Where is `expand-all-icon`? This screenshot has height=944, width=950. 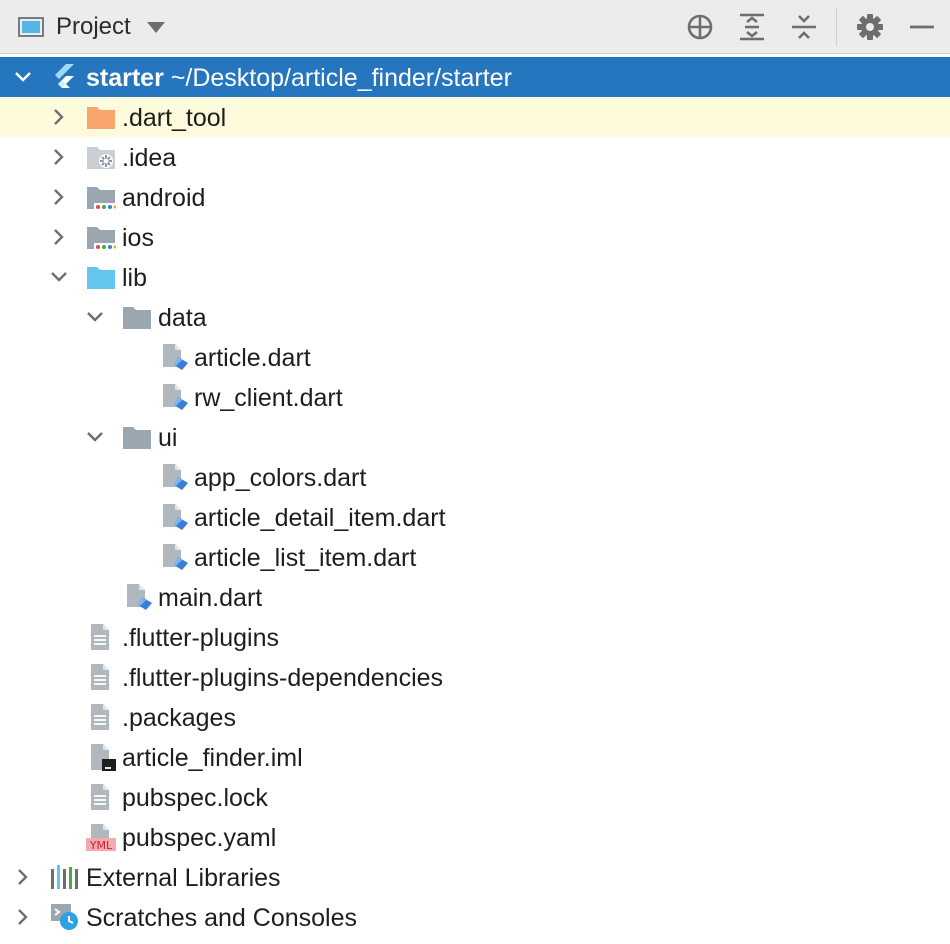 expand-all-icon is located at coordinates (752, 27).